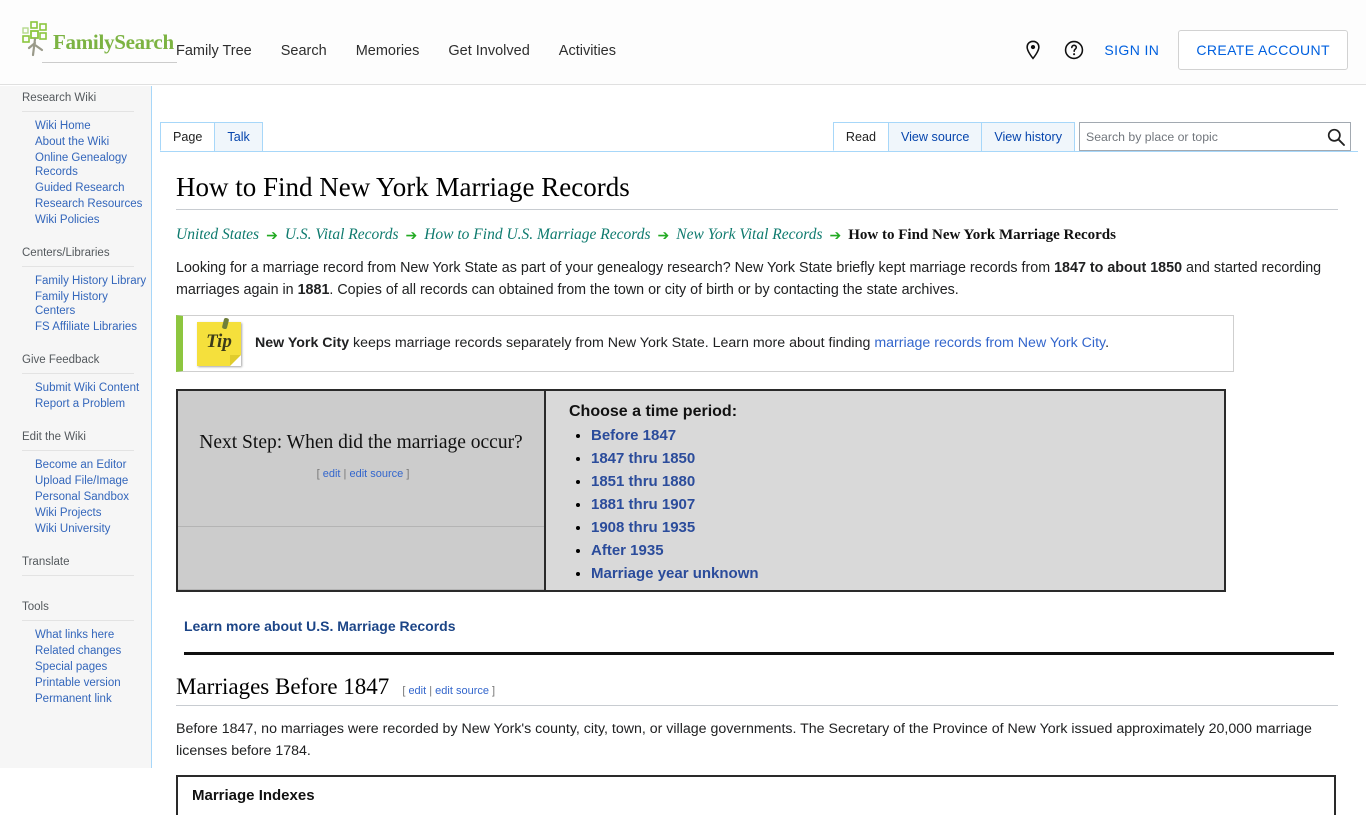 This screenshot has width=1366, height=815. I want to click on sidebar-item-wiki-university: Wiki University, so click(93, 529).